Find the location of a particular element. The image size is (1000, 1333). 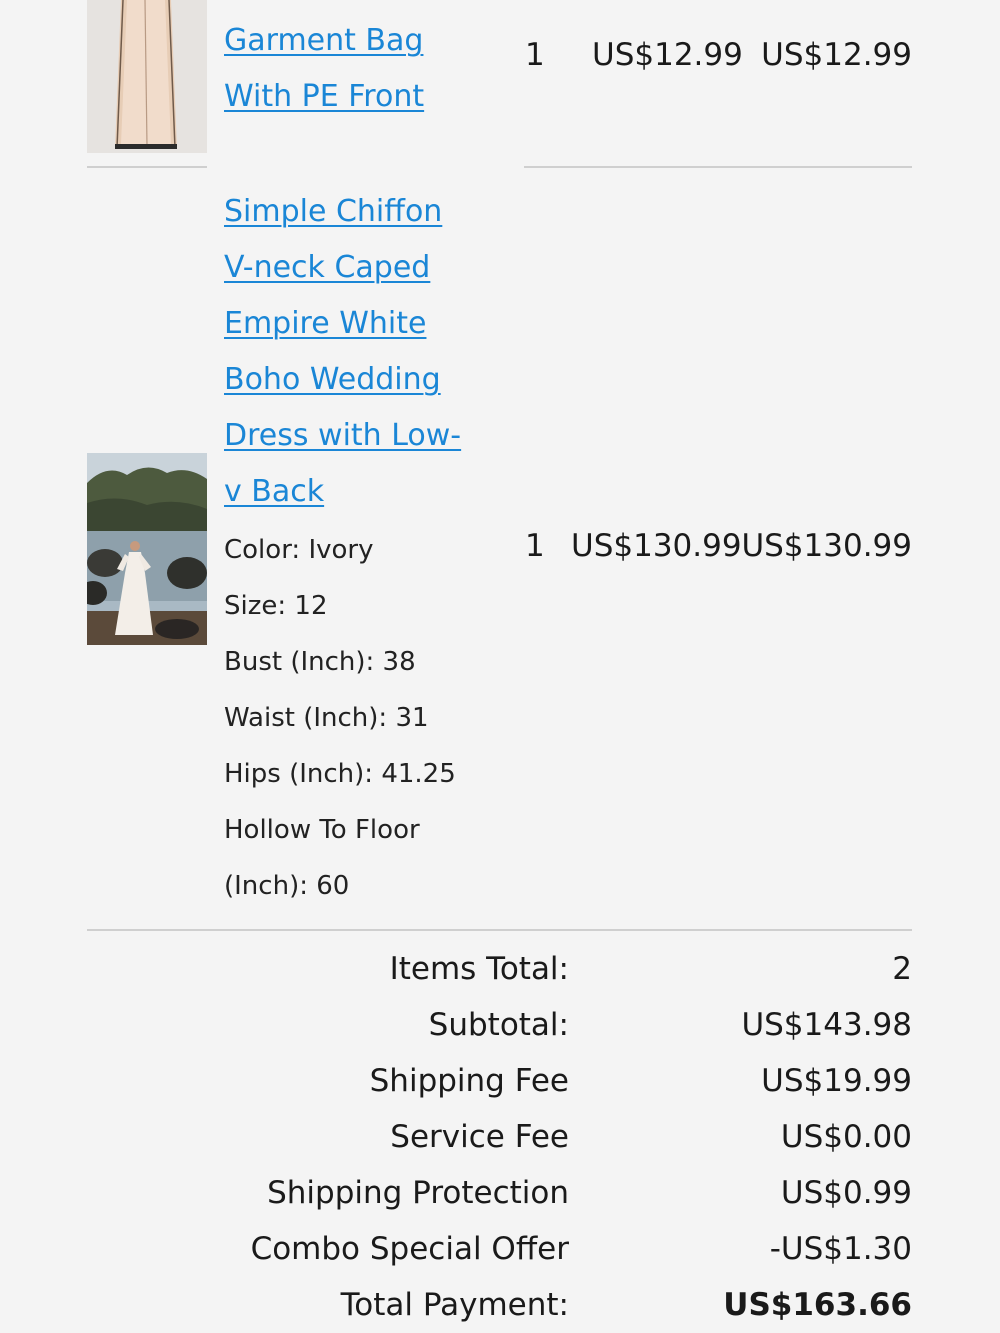

summary-value: -US$1.30 is located at coordinates (840, 1249).